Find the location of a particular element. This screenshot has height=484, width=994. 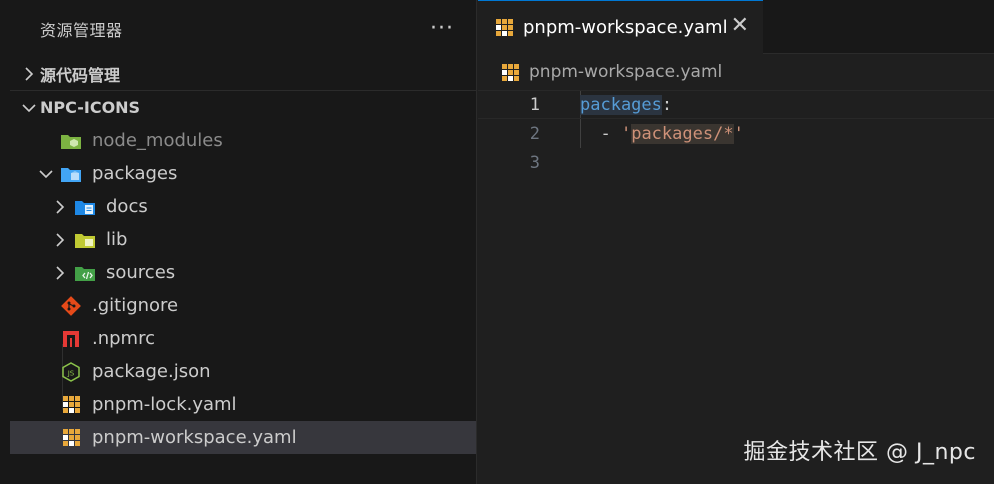

breadcrumb-item: pnpm-workspace.yaml is located at coordinates (625, 72).